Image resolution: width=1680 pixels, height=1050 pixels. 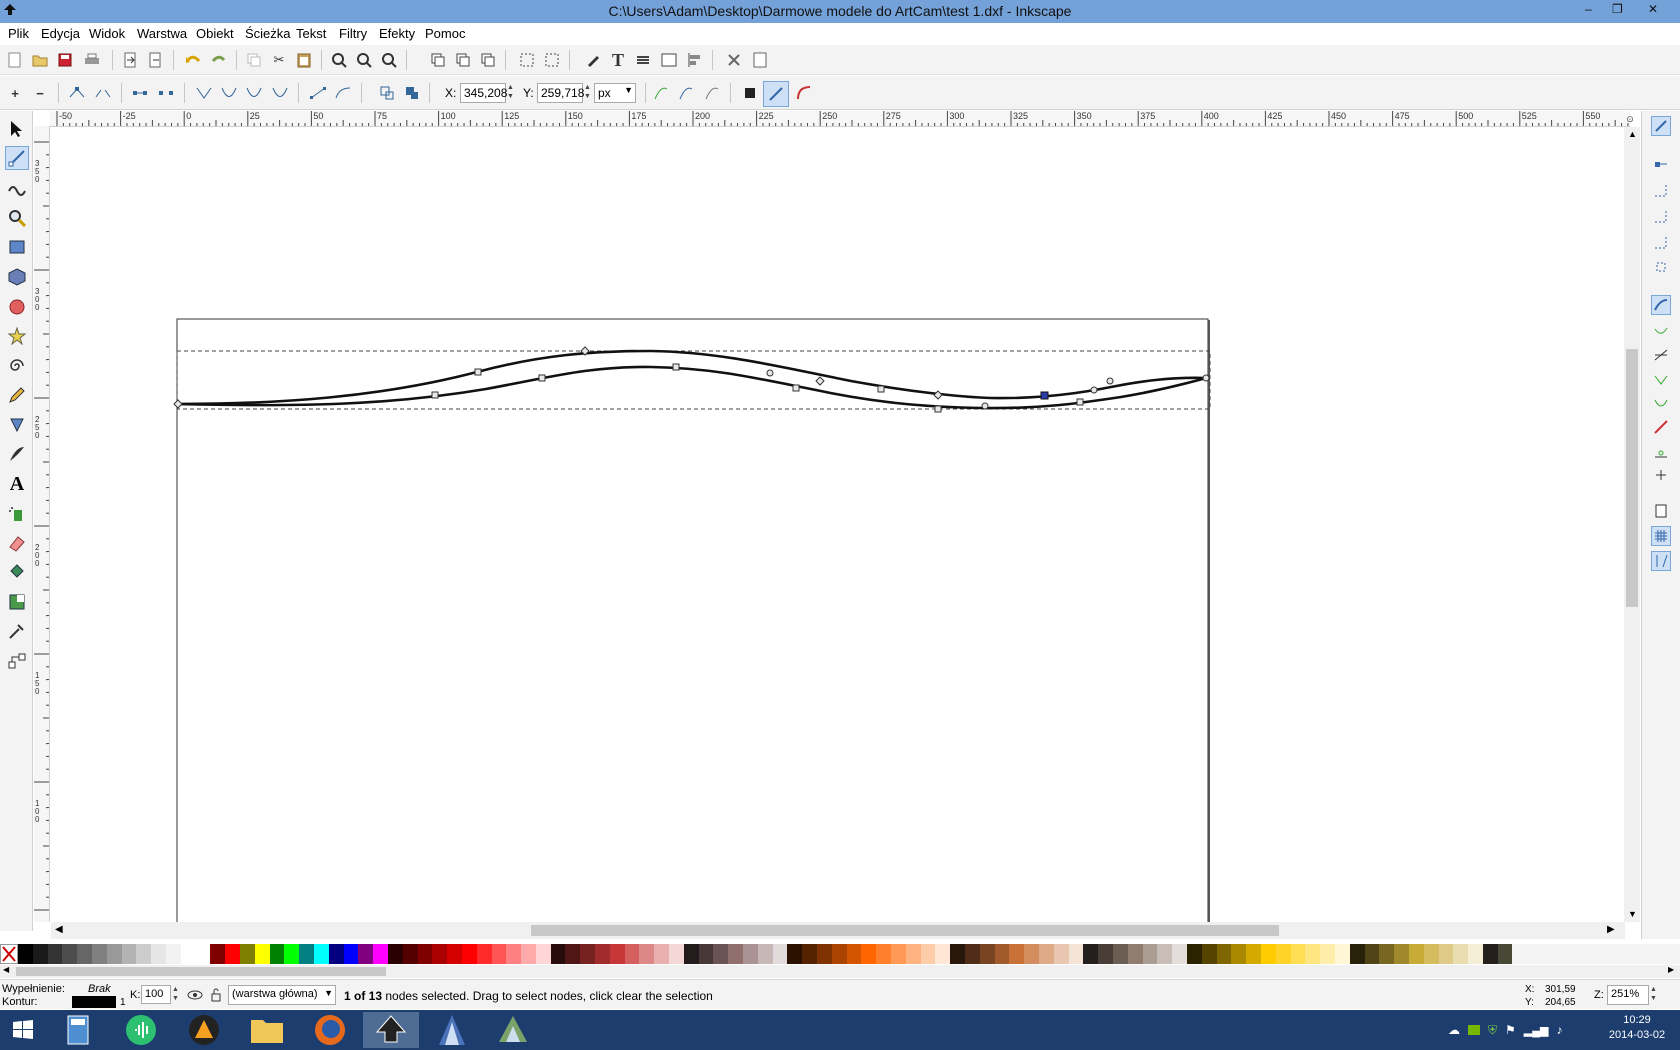 I want to click on layer-visibility-eye-icon, so click(x=195, y=995).